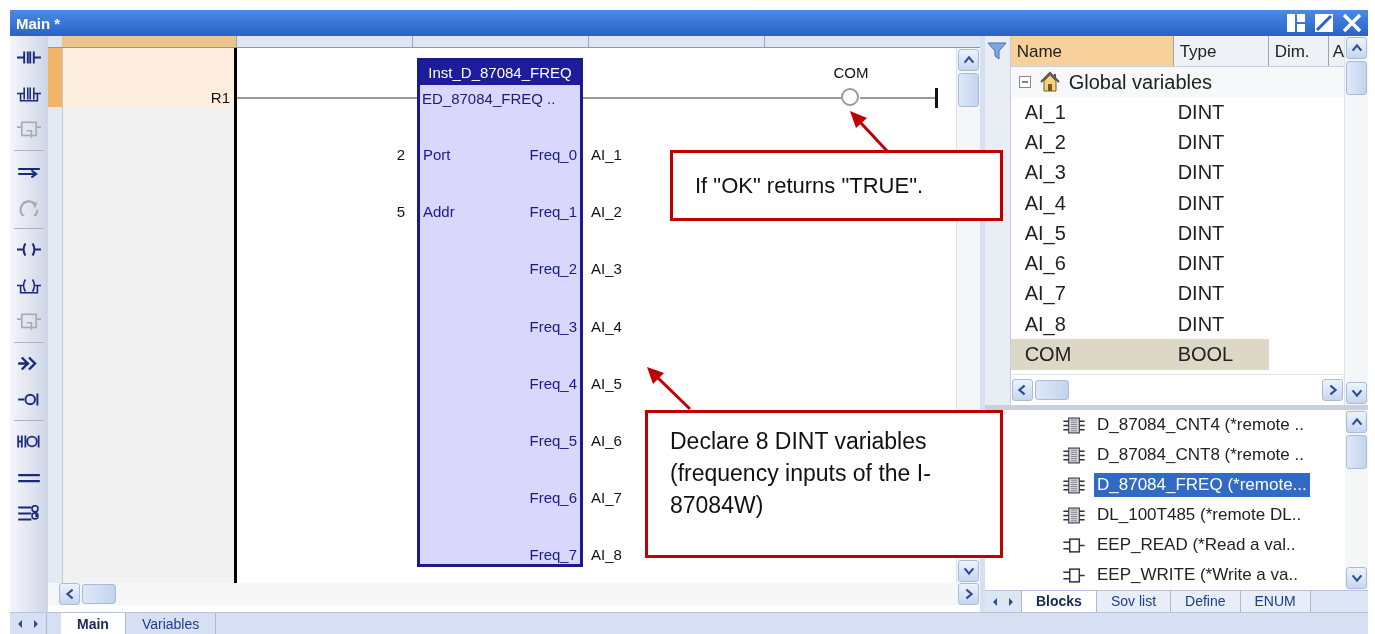 The width and height of the screenshot is (1375, 634). I want to click on group-label: Global variables, so click(1140, 82).